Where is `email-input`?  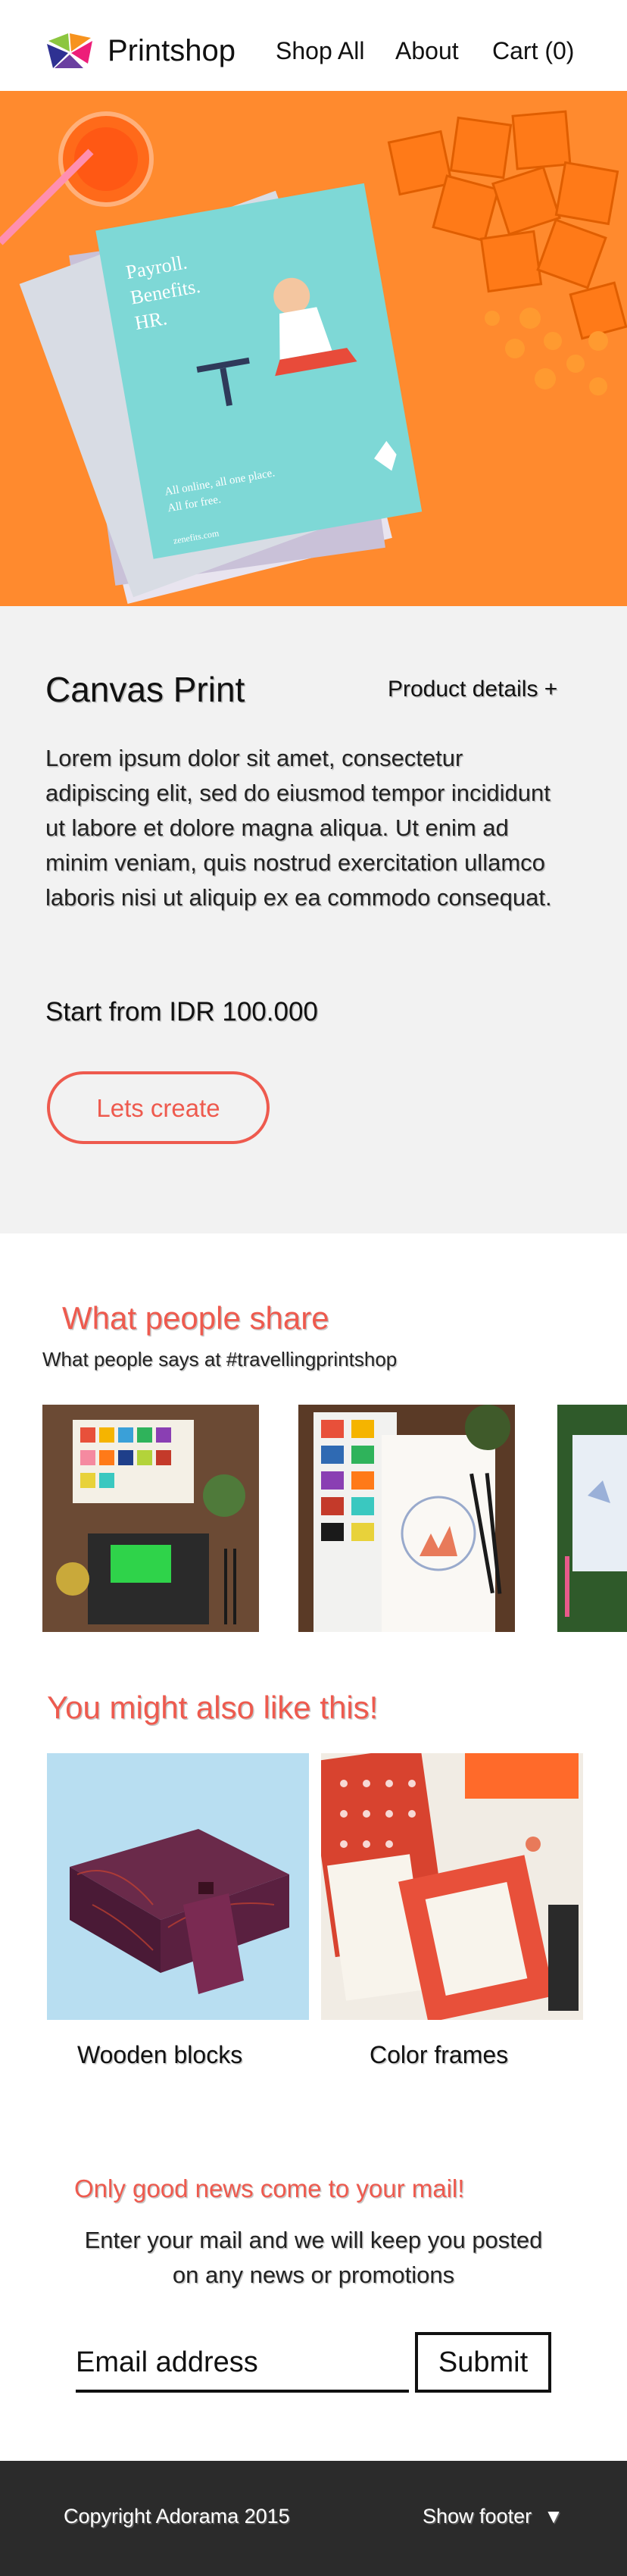 email-input is located at coordinates (243, 2364).